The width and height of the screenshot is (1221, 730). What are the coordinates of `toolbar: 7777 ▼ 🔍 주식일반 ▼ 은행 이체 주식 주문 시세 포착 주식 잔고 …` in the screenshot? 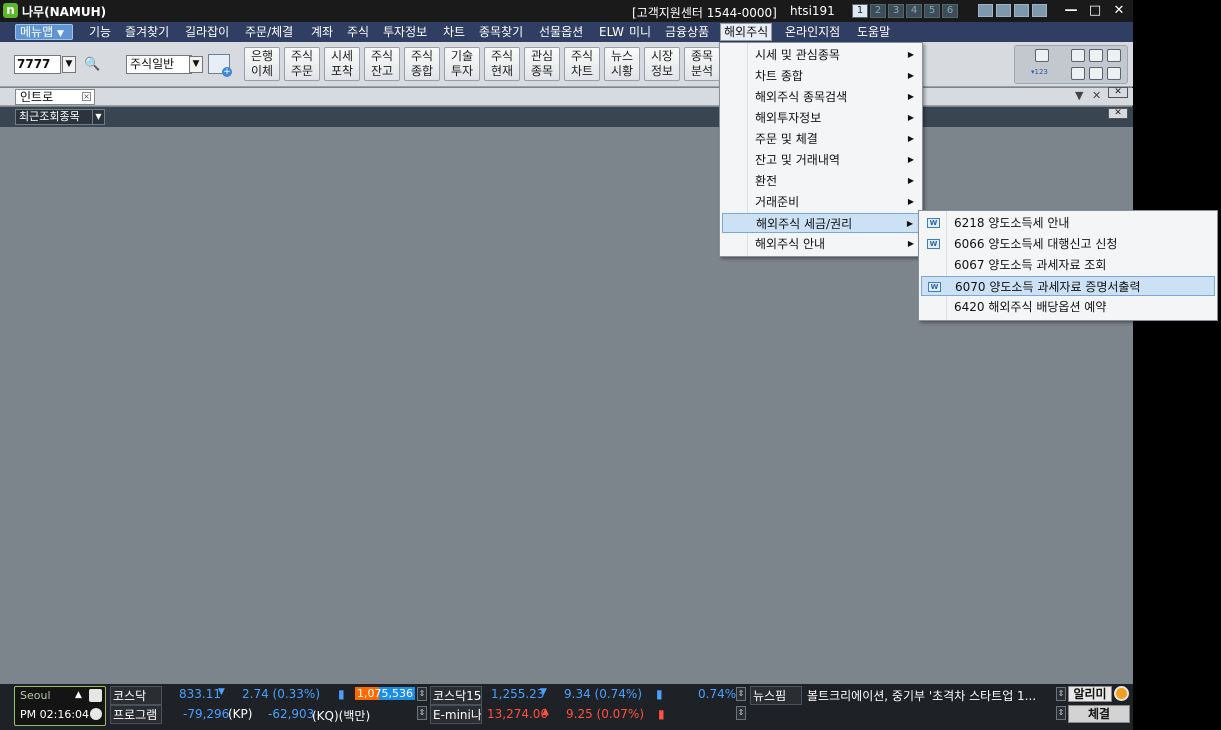 It's located at (566, 64).